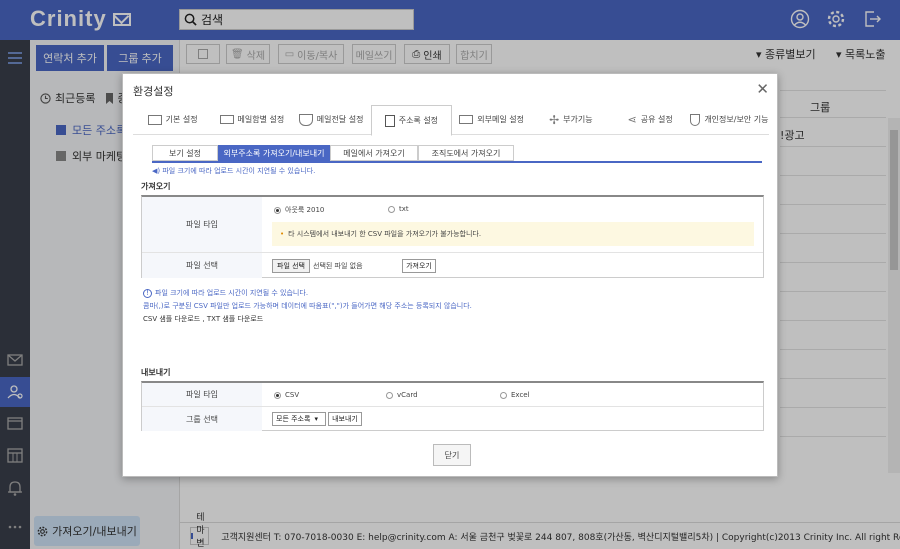 Image resolution: width=900 pixels, height=549 pixels. I want to click on tab-addressbook-settings: 주소록 설정, so click(411, 120).